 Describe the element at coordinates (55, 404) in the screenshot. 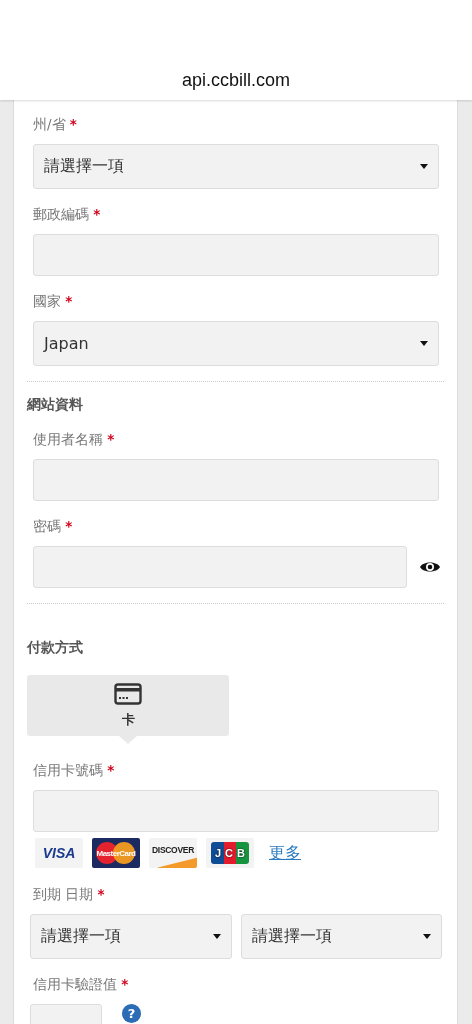

I see `section-heading: 網站資料` at that location.